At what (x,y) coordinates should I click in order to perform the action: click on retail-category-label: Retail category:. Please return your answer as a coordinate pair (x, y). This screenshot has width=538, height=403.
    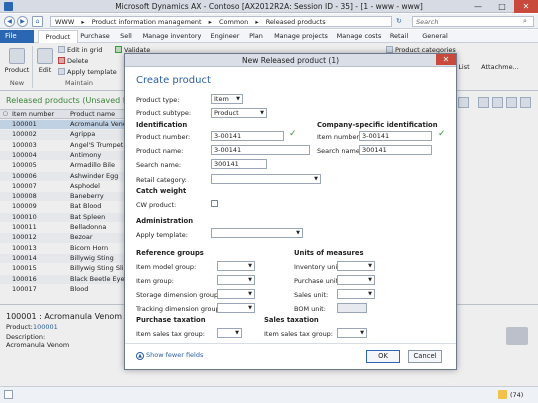
    Looking at the image, I should click on (161, 180).